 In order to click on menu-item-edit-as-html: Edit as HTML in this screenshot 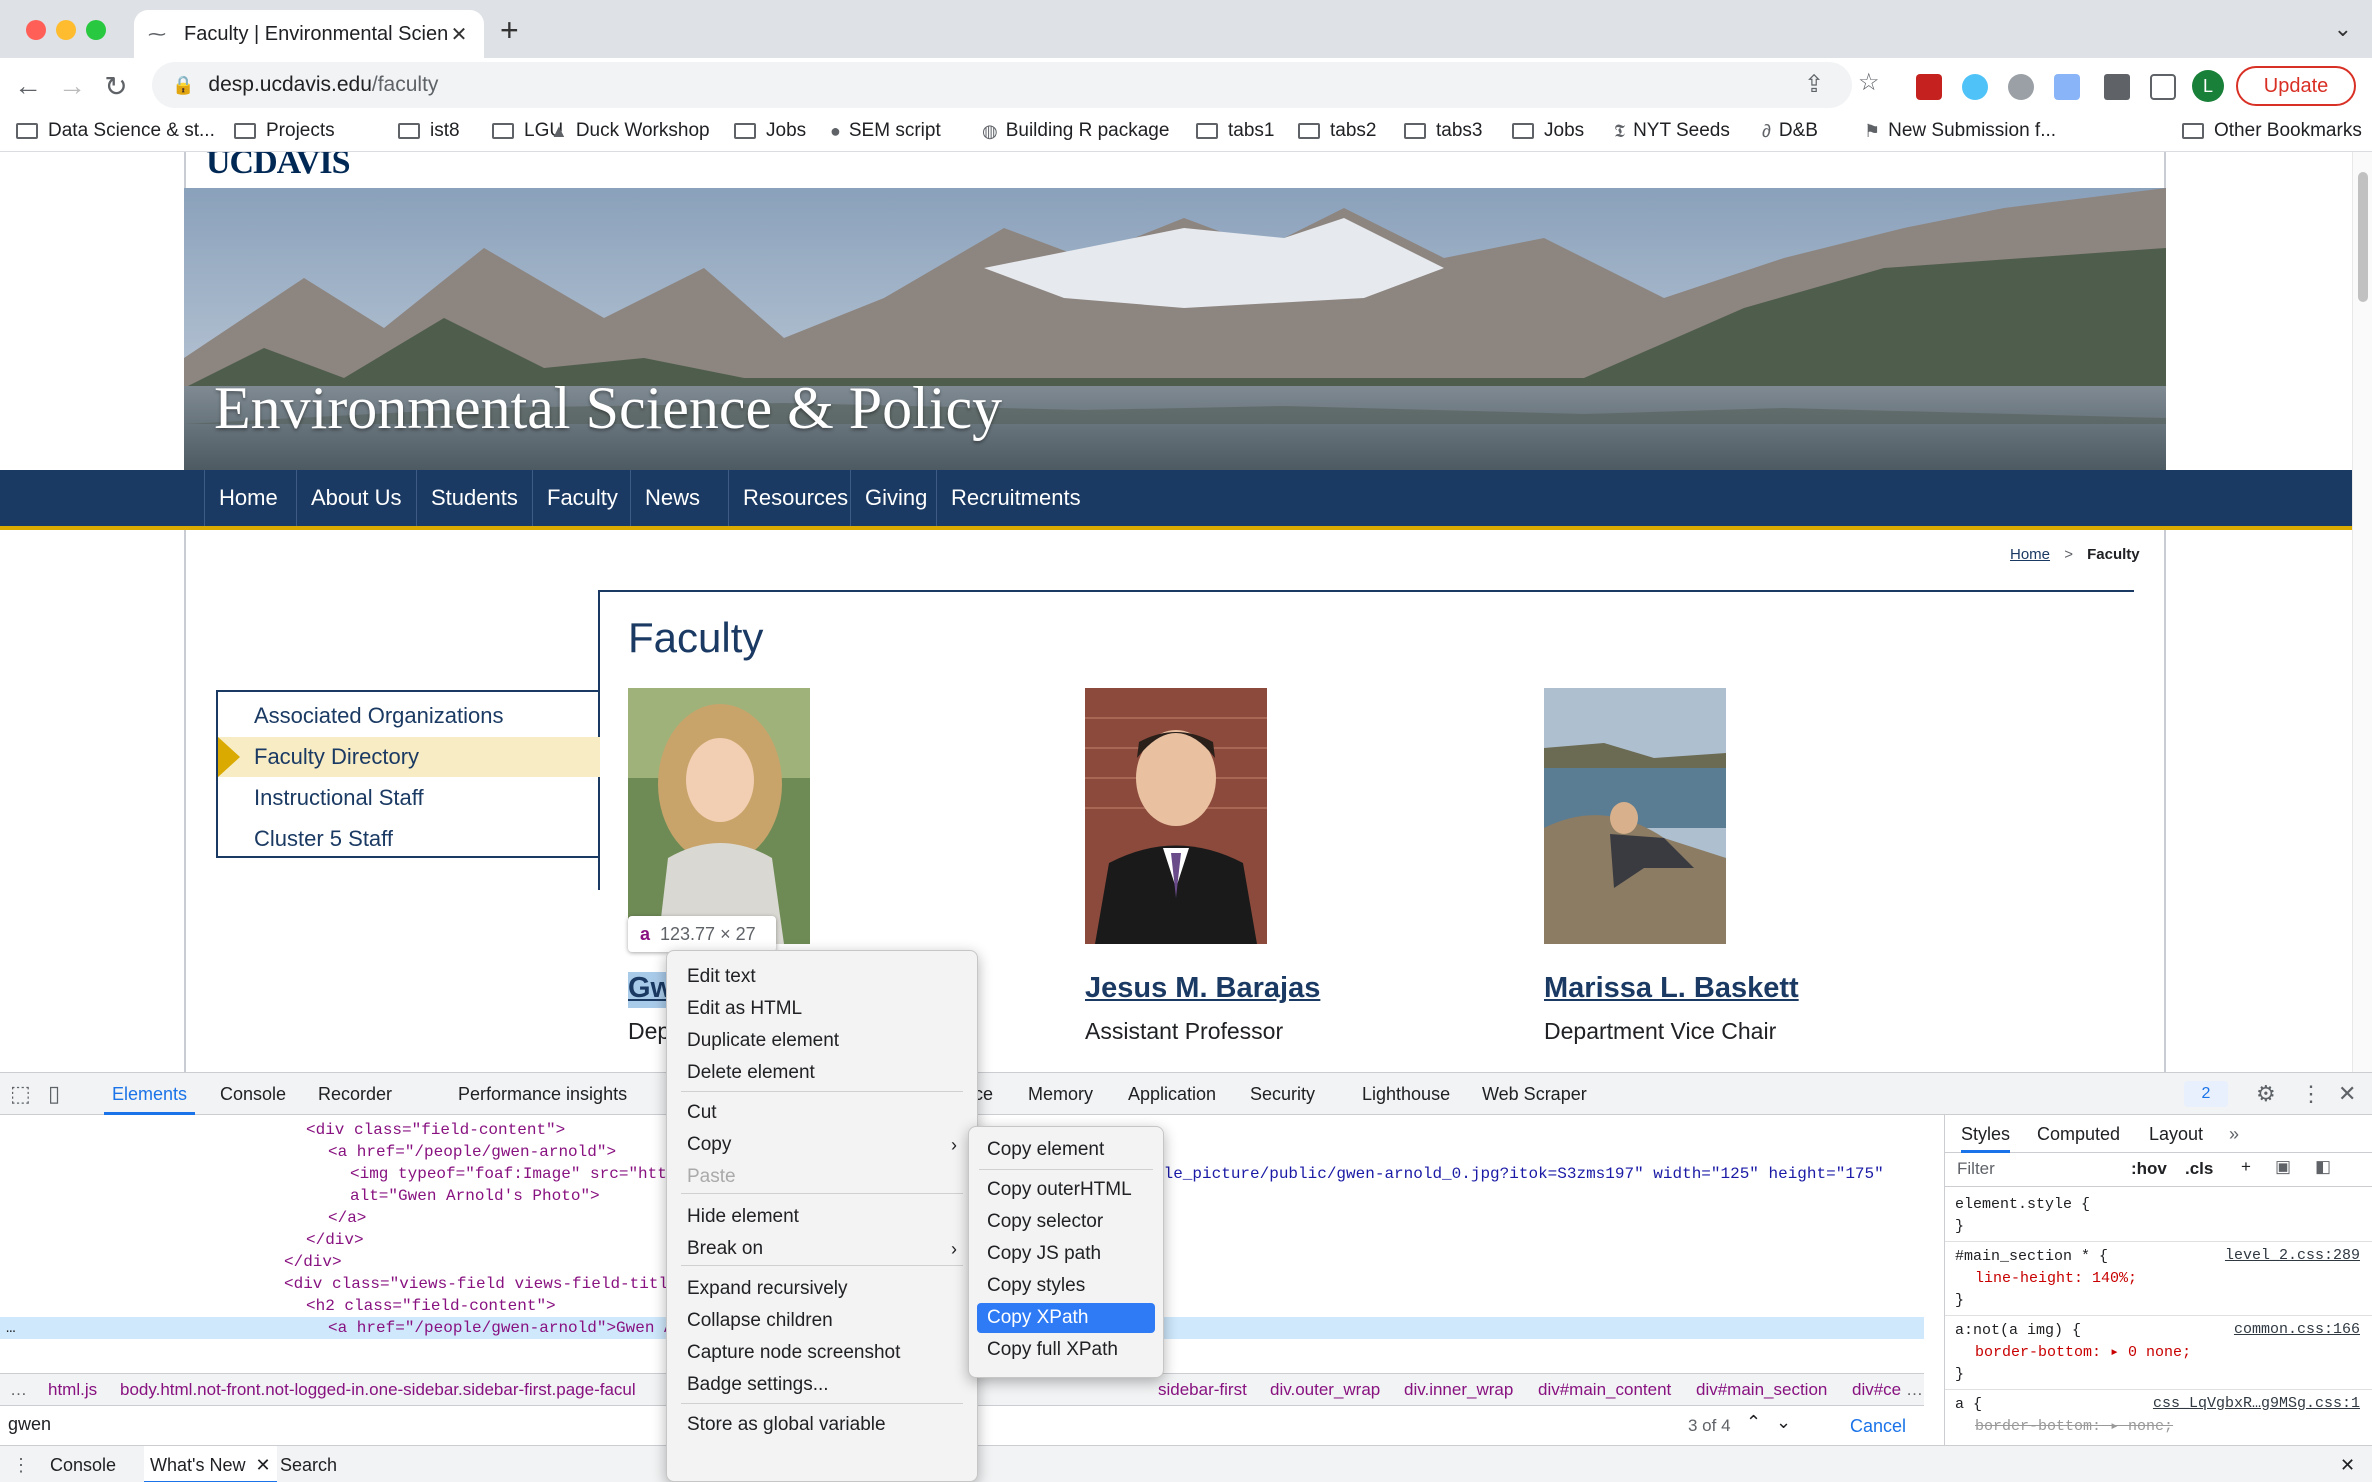, I will do `click(822, 1009)`.